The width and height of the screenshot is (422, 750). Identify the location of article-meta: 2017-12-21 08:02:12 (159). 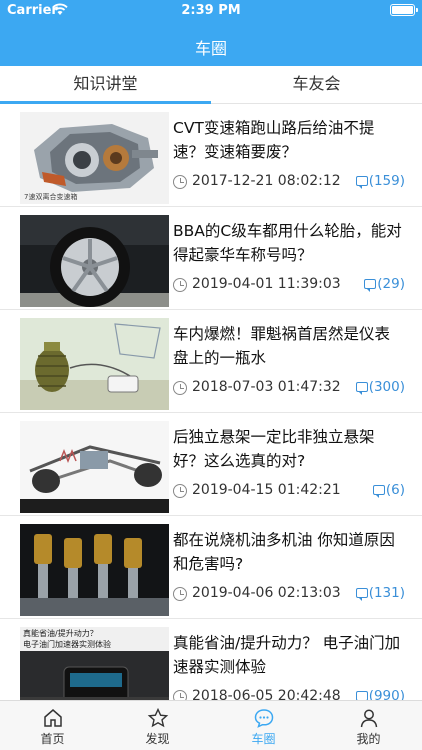
(289, 182).